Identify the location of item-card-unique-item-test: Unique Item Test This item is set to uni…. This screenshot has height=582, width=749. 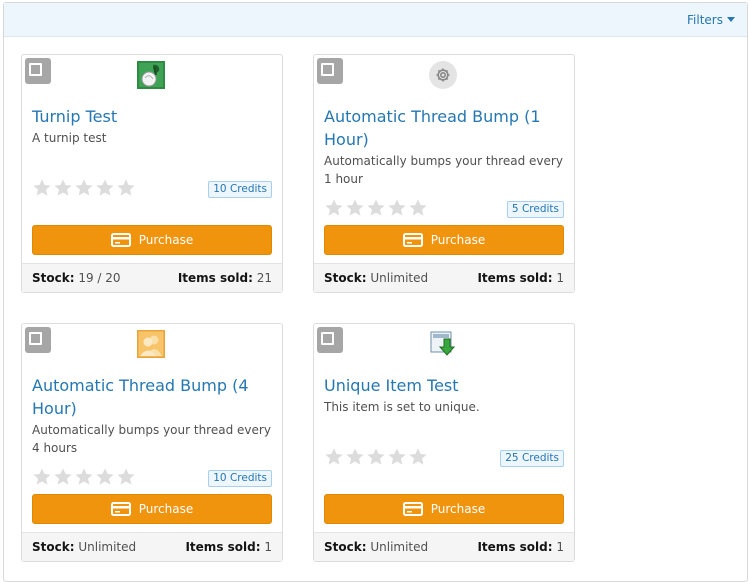
(444, 442).